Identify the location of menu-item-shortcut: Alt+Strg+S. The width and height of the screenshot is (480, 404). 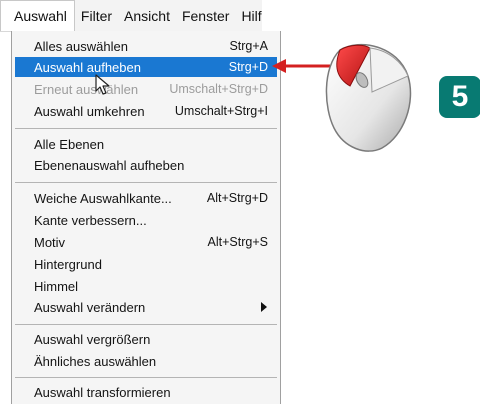
(237, 242).